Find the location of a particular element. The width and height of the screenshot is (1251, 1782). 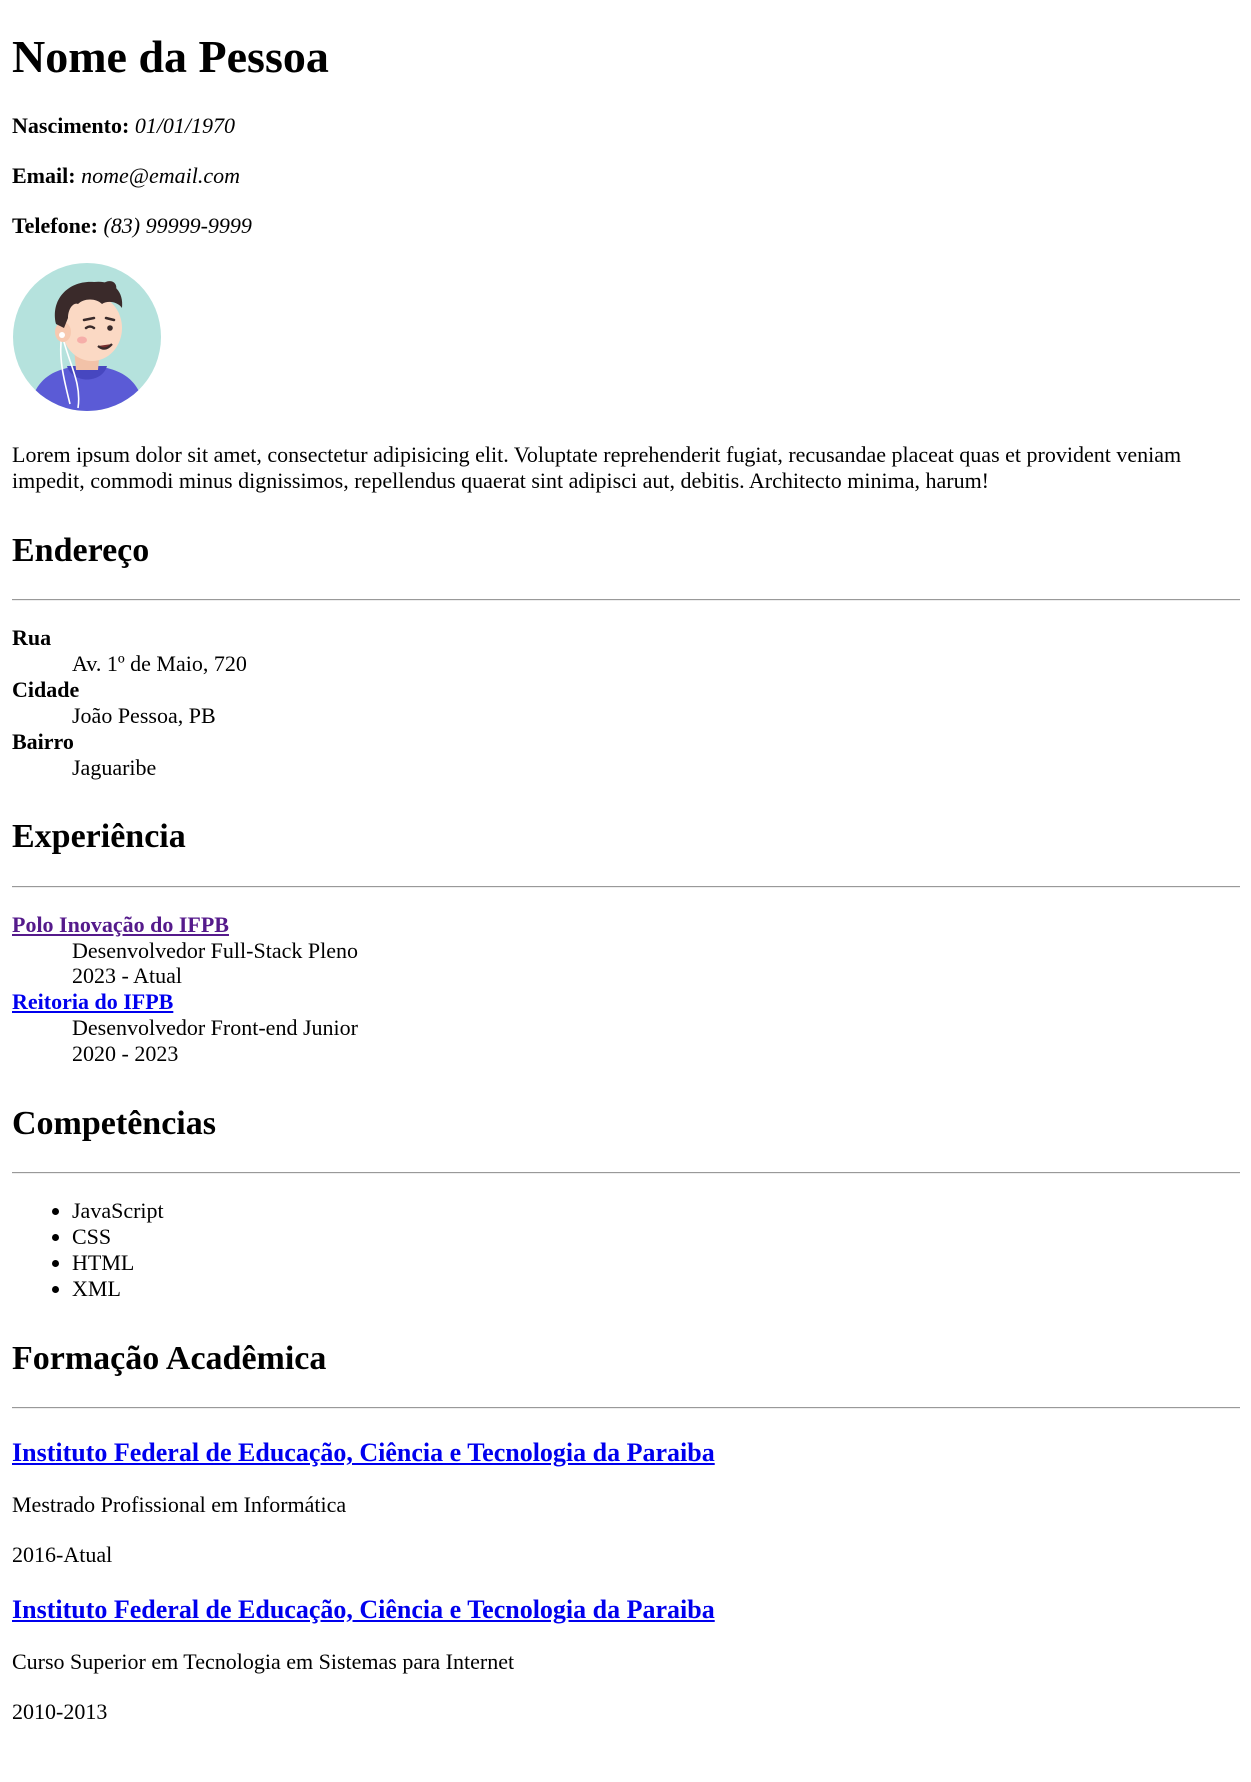

skill-item: CSS is located at coordinates (655, 1237).